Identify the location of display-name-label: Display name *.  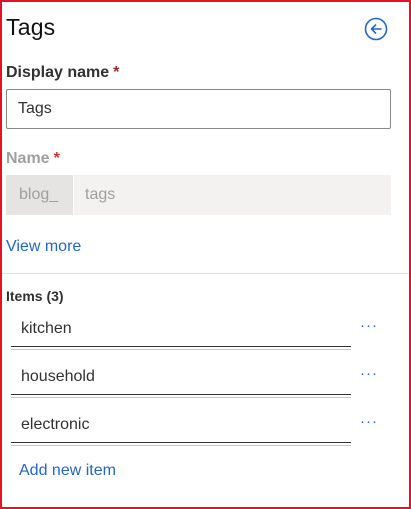
(62, 73).